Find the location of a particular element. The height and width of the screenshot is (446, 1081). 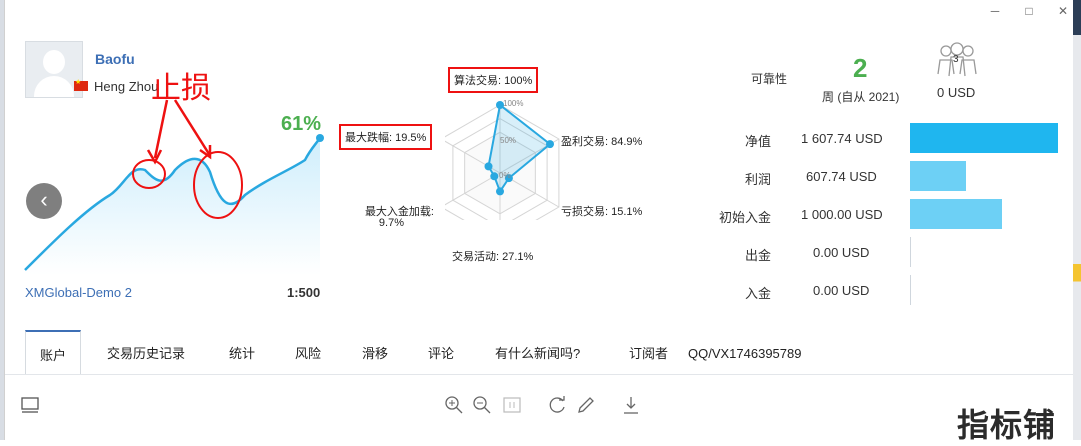

tab-account: 账户 is located at coordinates (53, 352).